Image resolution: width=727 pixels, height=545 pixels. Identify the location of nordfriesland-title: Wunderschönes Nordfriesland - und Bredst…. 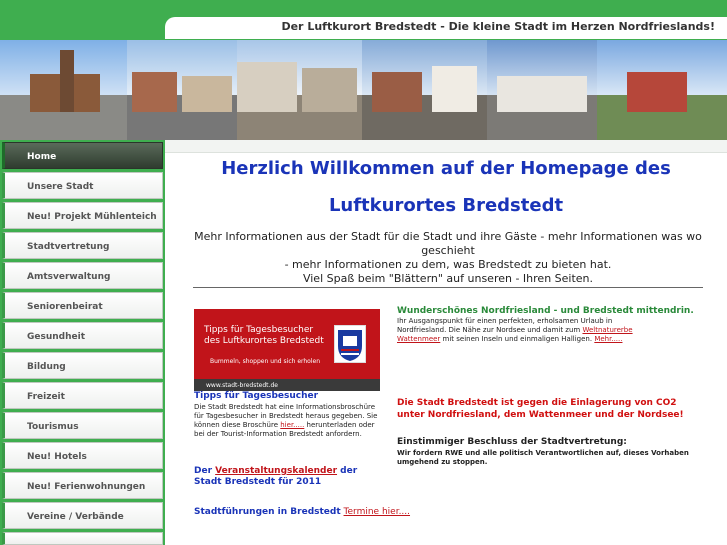
(545, 311).